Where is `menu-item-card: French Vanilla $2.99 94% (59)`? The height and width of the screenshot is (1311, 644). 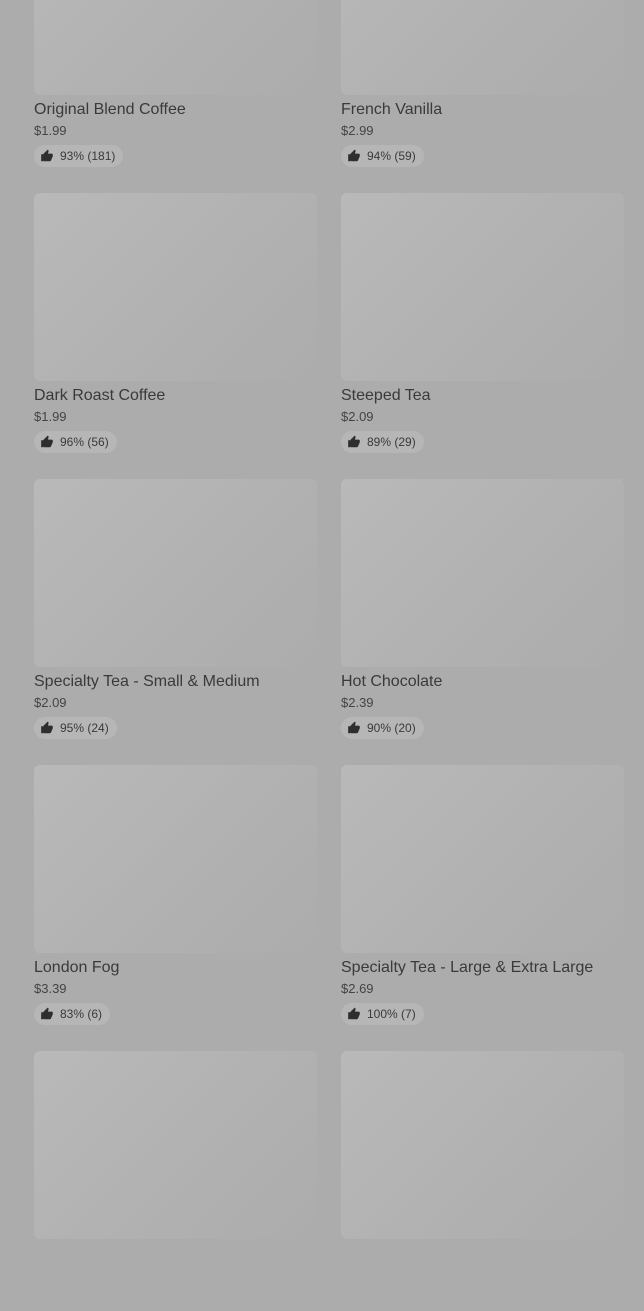
menu-item-card: French Vanilla $2.99 94% (59) is located at coordinates (482, 83).